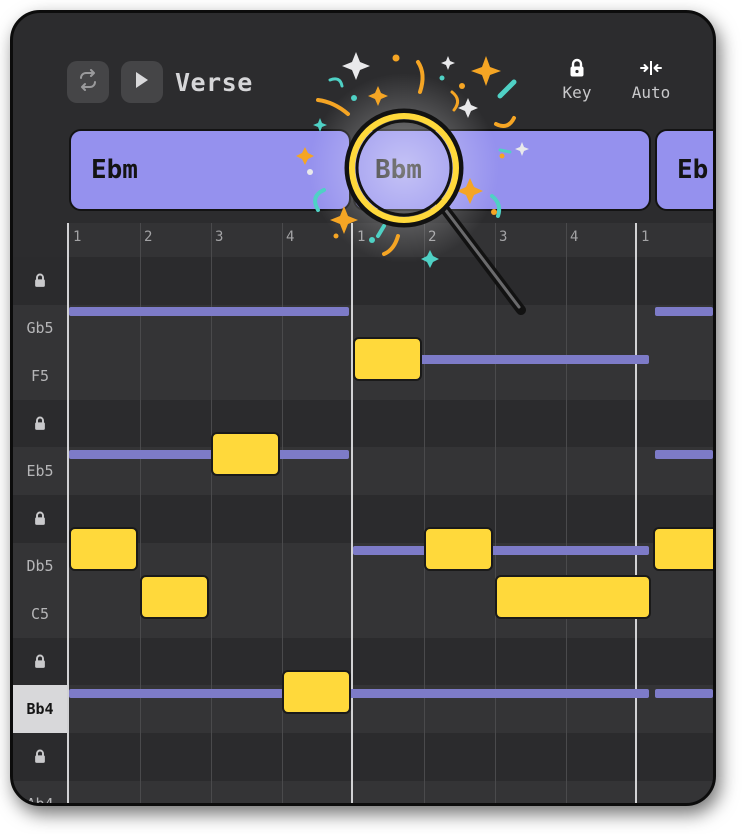 Image resolution: width=742 pixels, height=834 pixels. Describe the element at coordinates (40, 328) in the screenshot. I see `row-label: Gb5` at that location.